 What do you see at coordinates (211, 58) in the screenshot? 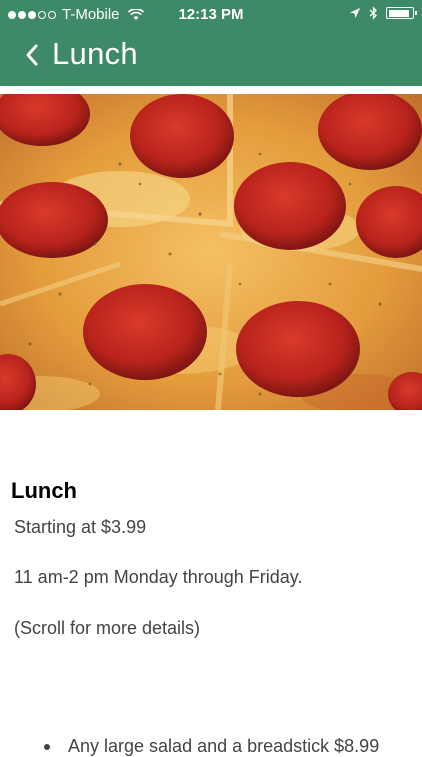
I see `nav-bar: Lunch` at bounding box center [211, 58].